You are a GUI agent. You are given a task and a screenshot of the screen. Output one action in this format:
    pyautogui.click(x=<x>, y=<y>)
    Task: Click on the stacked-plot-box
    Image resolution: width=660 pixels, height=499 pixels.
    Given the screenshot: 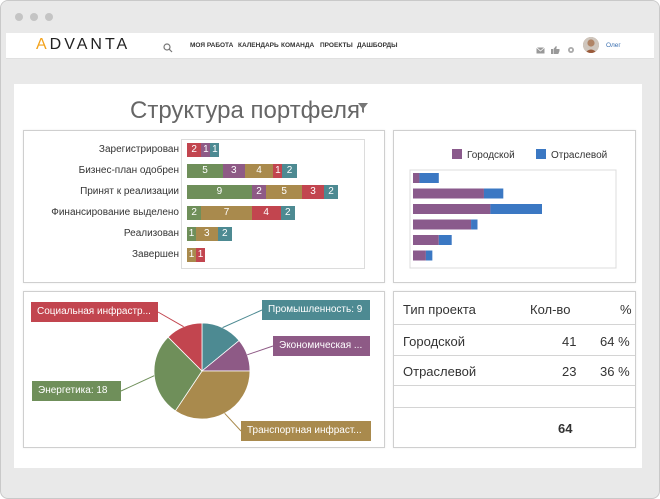 What is the action you would take?
    pyautogui.click(x=273, y=204)
    